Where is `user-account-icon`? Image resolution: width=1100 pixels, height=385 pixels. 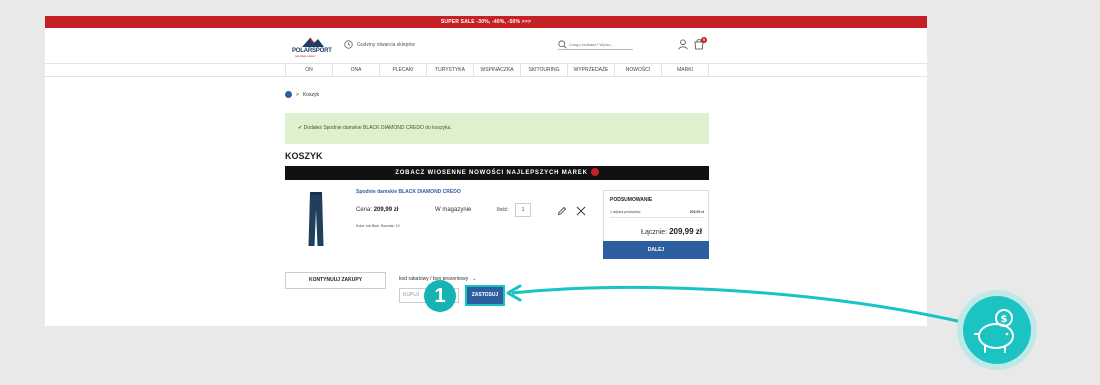
user-account-icon is located at coordinates (683, 44).